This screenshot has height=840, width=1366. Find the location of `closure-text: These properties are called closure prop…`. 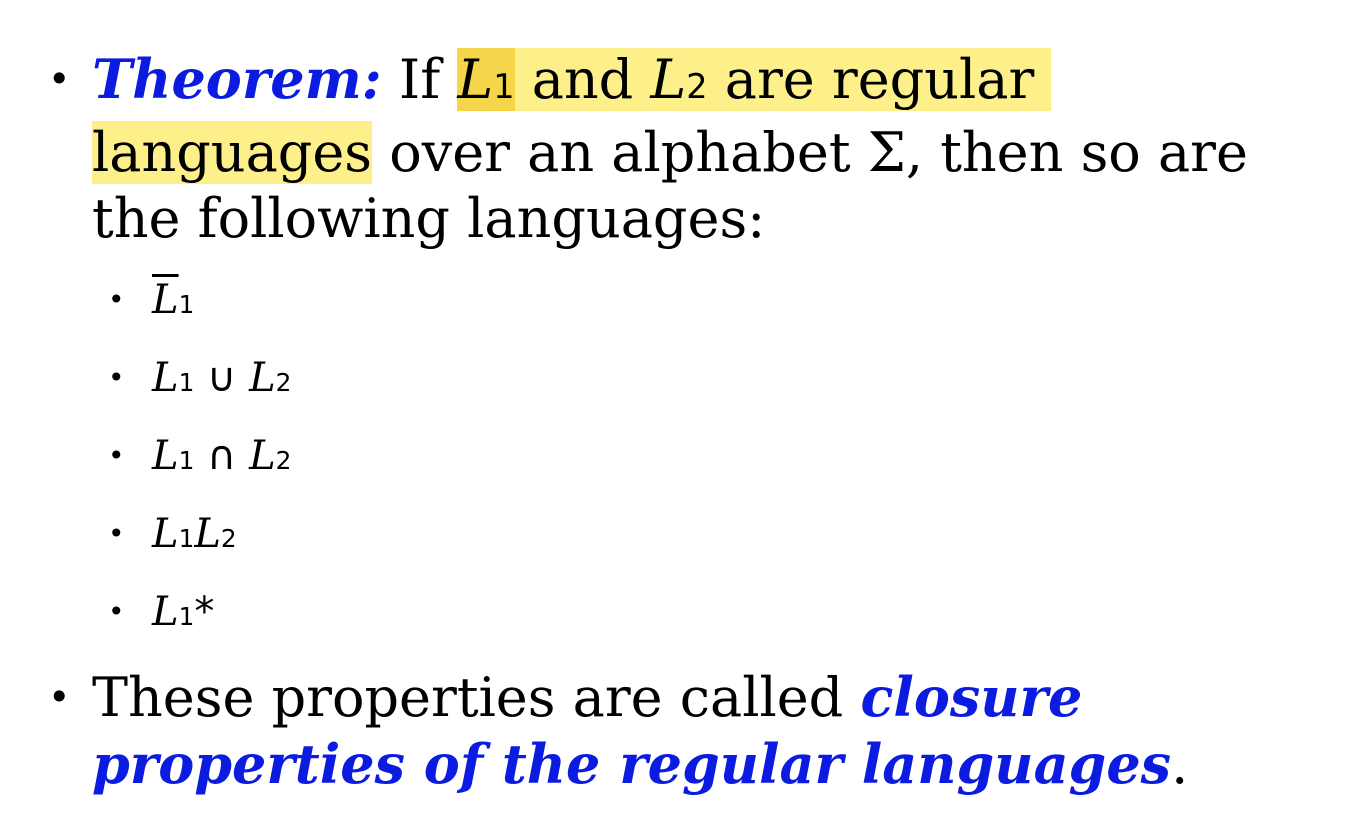

closure-text: These properties are called closure prop… is located at coordinates (640, 730).